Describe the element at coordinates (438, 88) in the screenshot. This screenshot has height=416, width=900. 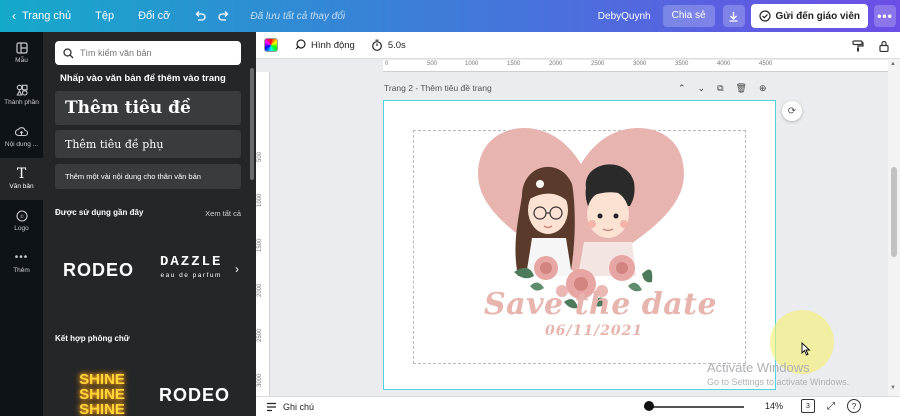
I see `page-title: Trang 2 - Thêm tiêu đề trang` at that location.